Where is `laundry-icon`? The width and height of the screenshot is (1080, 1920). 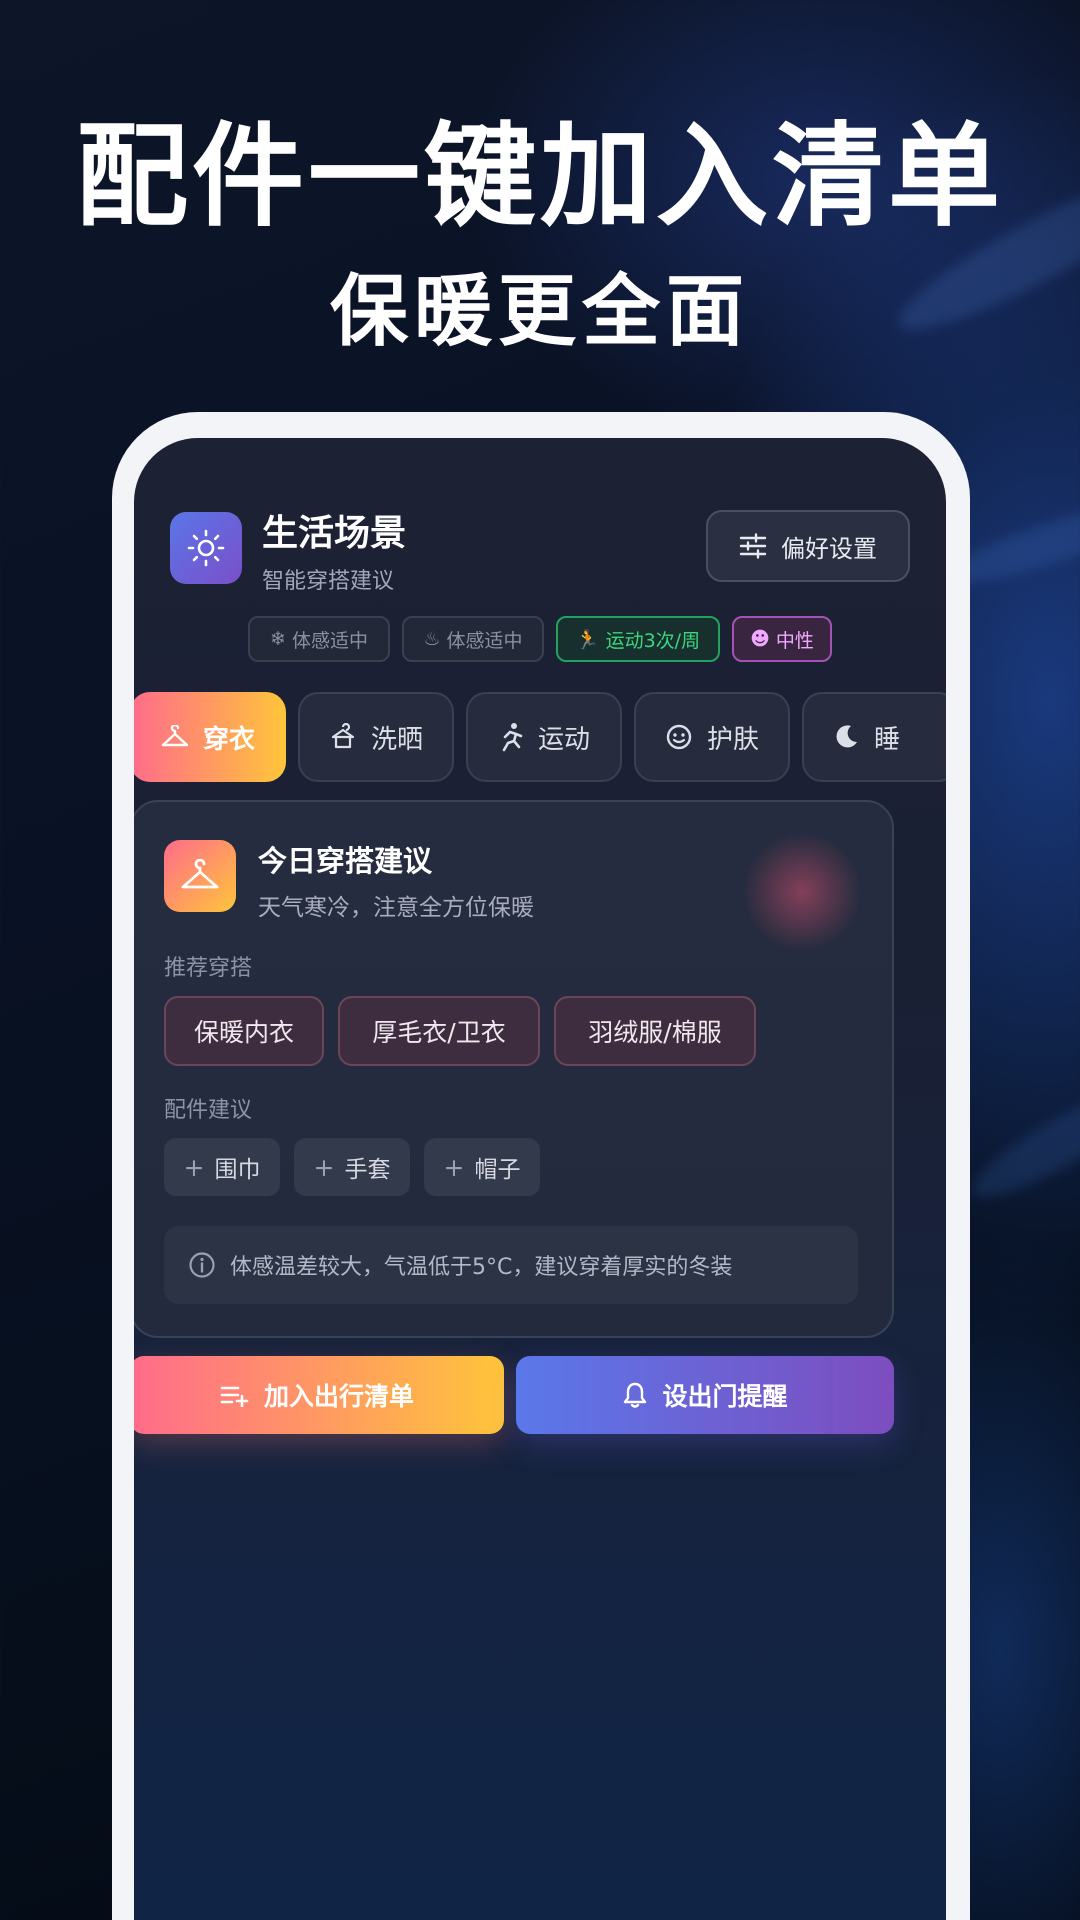 laundry-icon is located at coordinates (343, 736).